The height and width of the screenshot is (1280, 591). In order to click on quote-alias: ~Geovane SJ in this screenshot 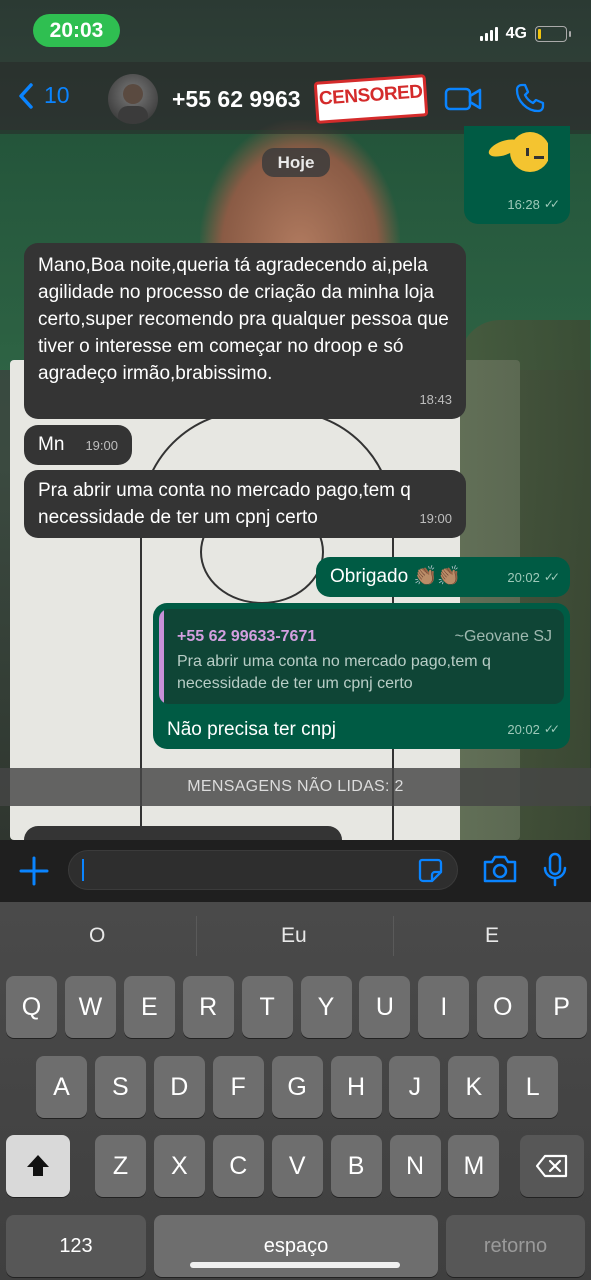, I will do `click(503, 636)`.